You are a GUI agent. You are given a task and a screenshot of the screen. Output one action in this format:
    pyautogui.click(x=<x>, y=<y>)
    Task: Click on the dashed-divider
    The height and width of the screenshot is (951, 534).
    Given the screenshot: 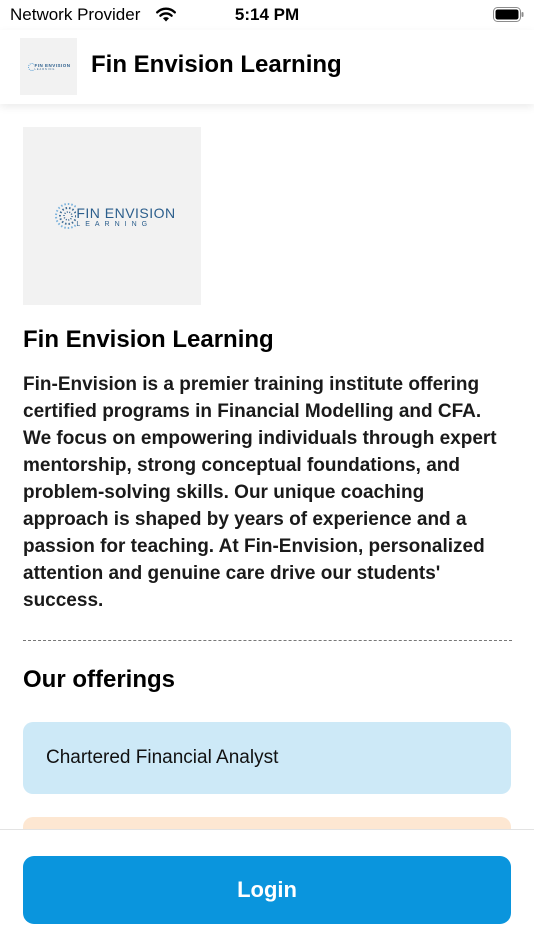 What is the action you would take?
    pyautogui.click(x=267, y=640)
    